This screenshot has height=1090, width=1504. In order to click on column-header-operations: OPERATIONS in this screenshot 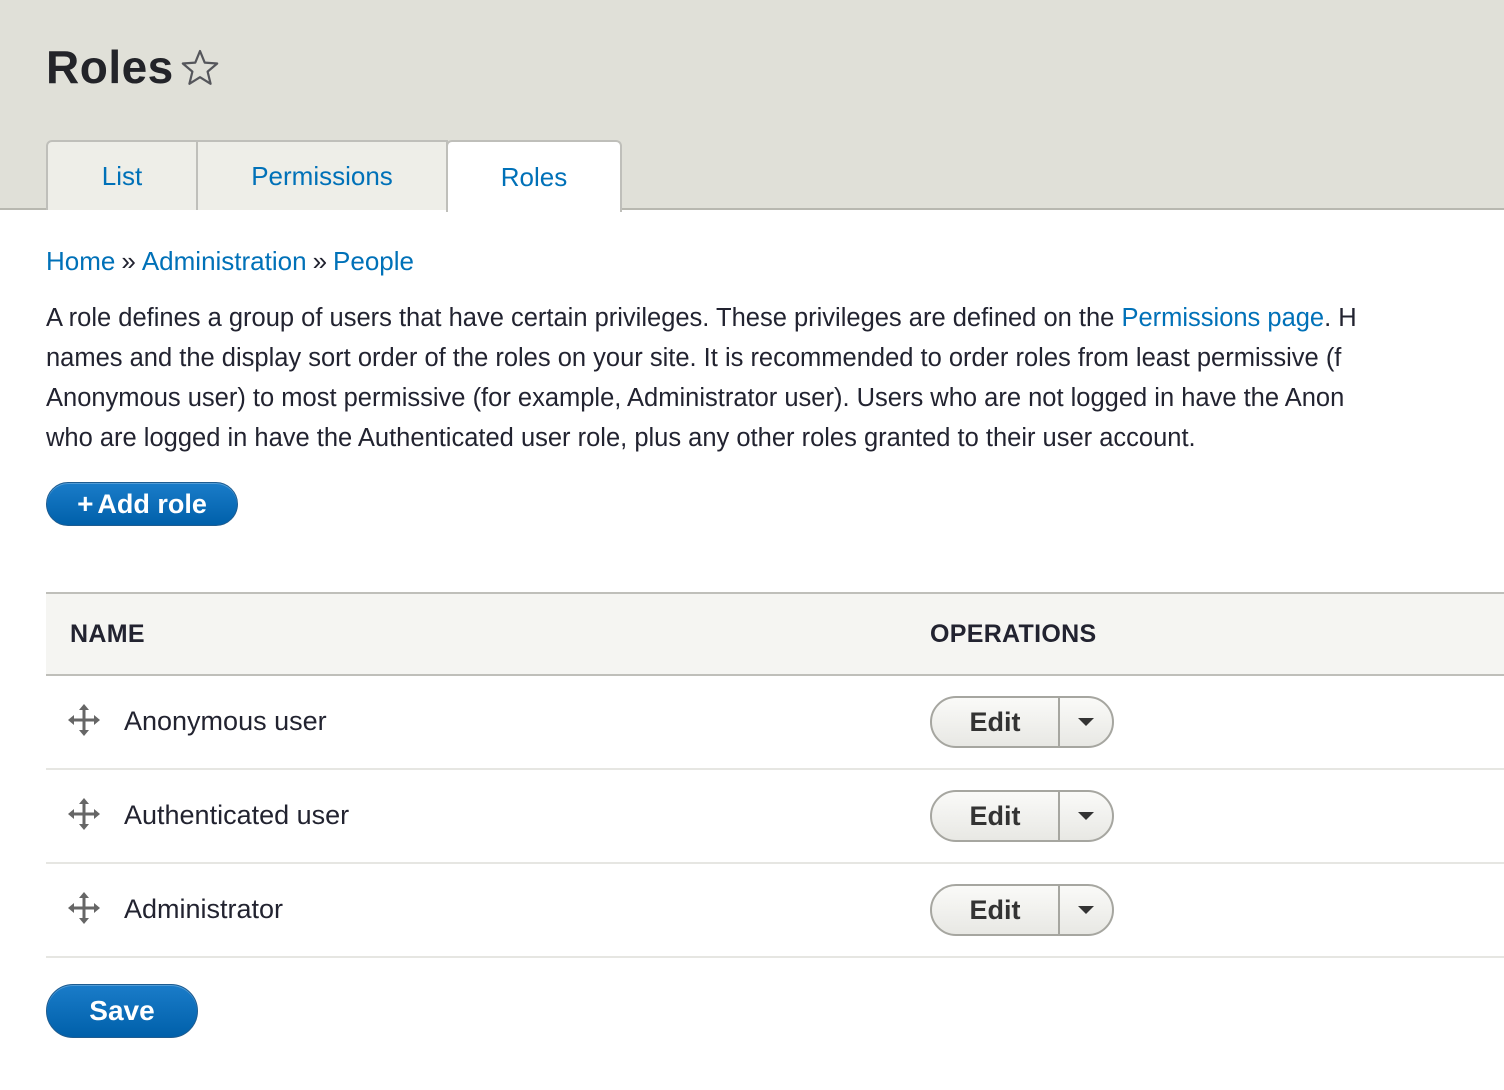, I will do `click(1013, 634)`.